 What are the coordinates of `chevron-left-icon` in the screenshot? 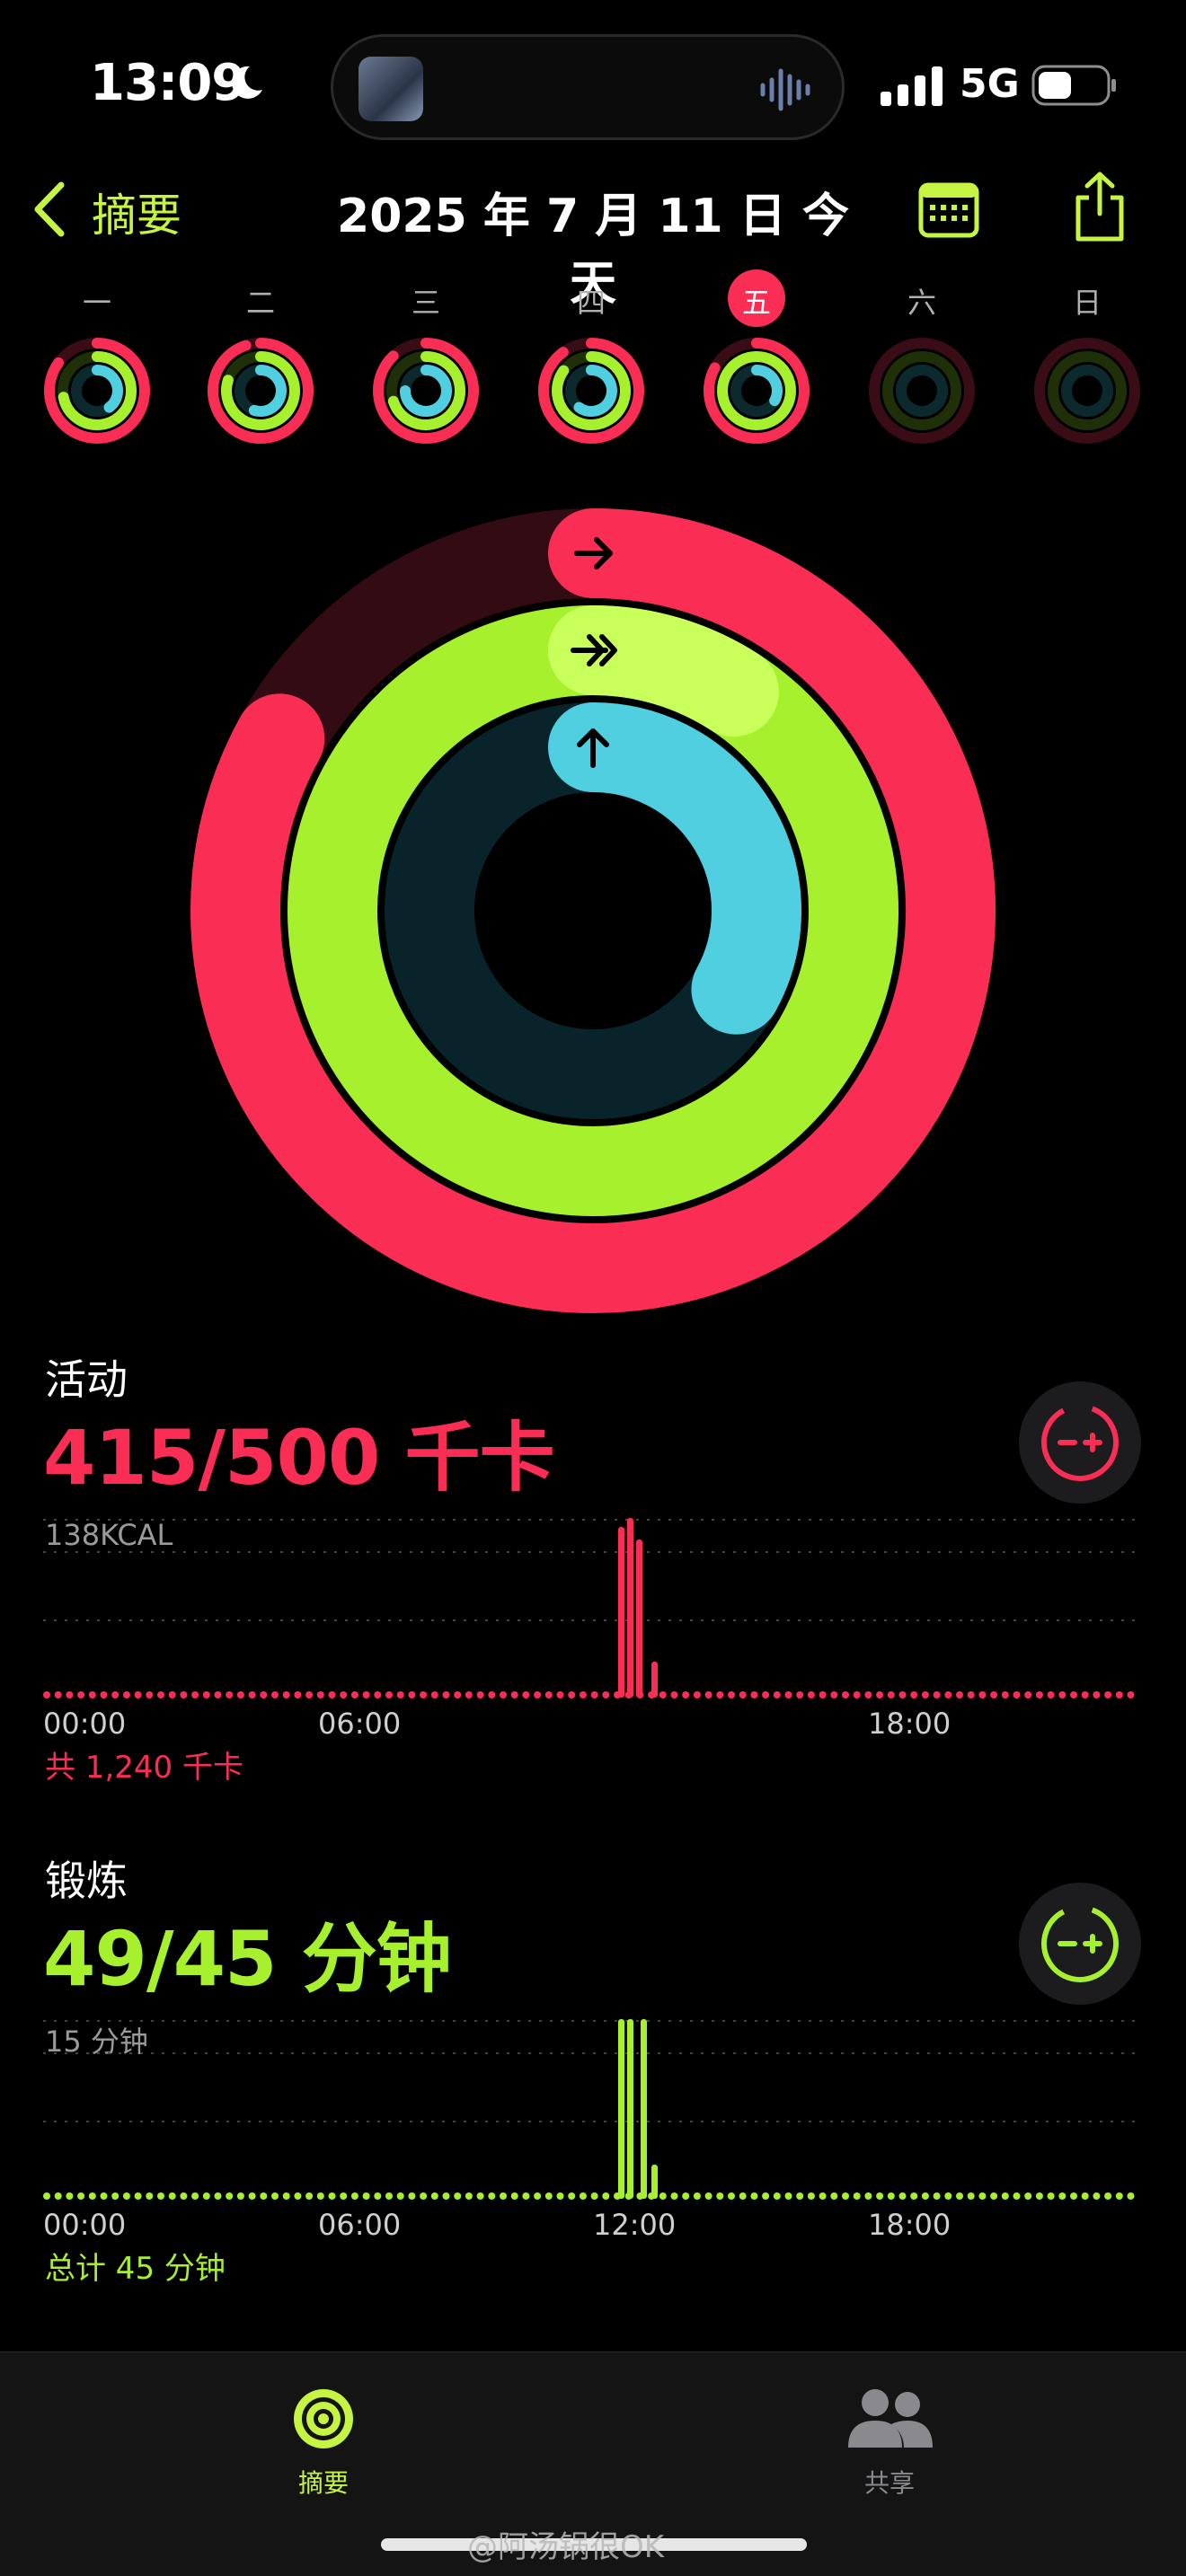 It's located at (50, 209).